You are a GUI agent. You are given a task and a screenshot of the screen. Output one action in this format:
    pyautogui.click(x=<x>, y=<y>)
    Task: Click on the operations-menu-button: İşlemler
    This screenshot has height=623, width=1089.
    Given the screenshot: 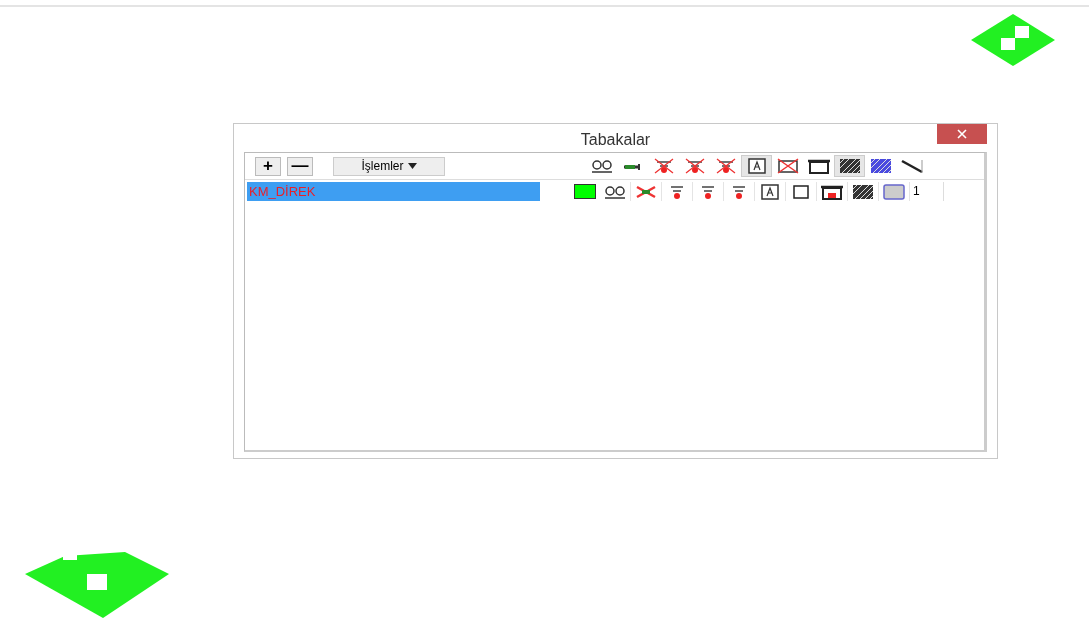 What is the action you would take?
    pyautogui.click(x=389, y=166)
    